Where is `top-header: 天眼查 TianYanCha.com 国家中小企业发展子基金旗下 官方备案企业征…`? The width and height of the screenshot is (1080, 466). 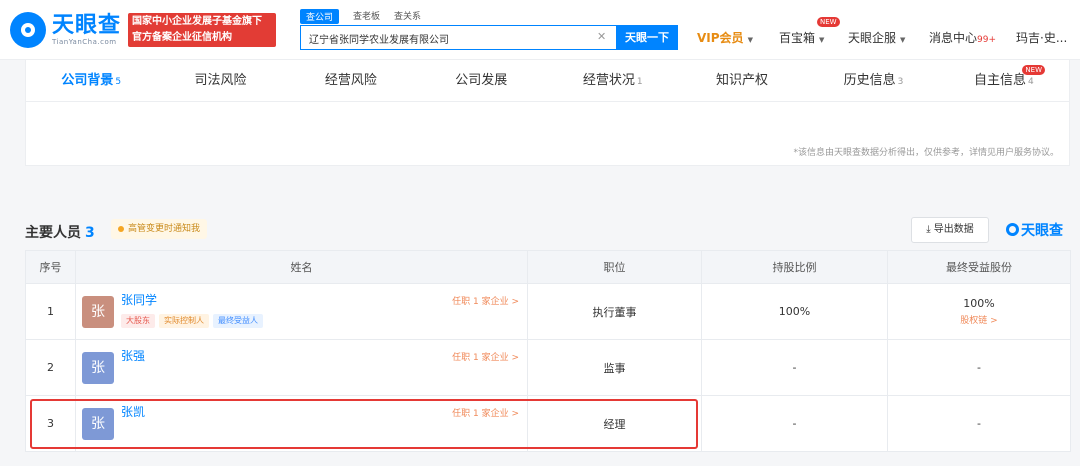
top-header: 天眼查 TianYanCha.com 国家中小企业发展子基金旗下 官方备案企业征… is located at coordinates (540, 30).